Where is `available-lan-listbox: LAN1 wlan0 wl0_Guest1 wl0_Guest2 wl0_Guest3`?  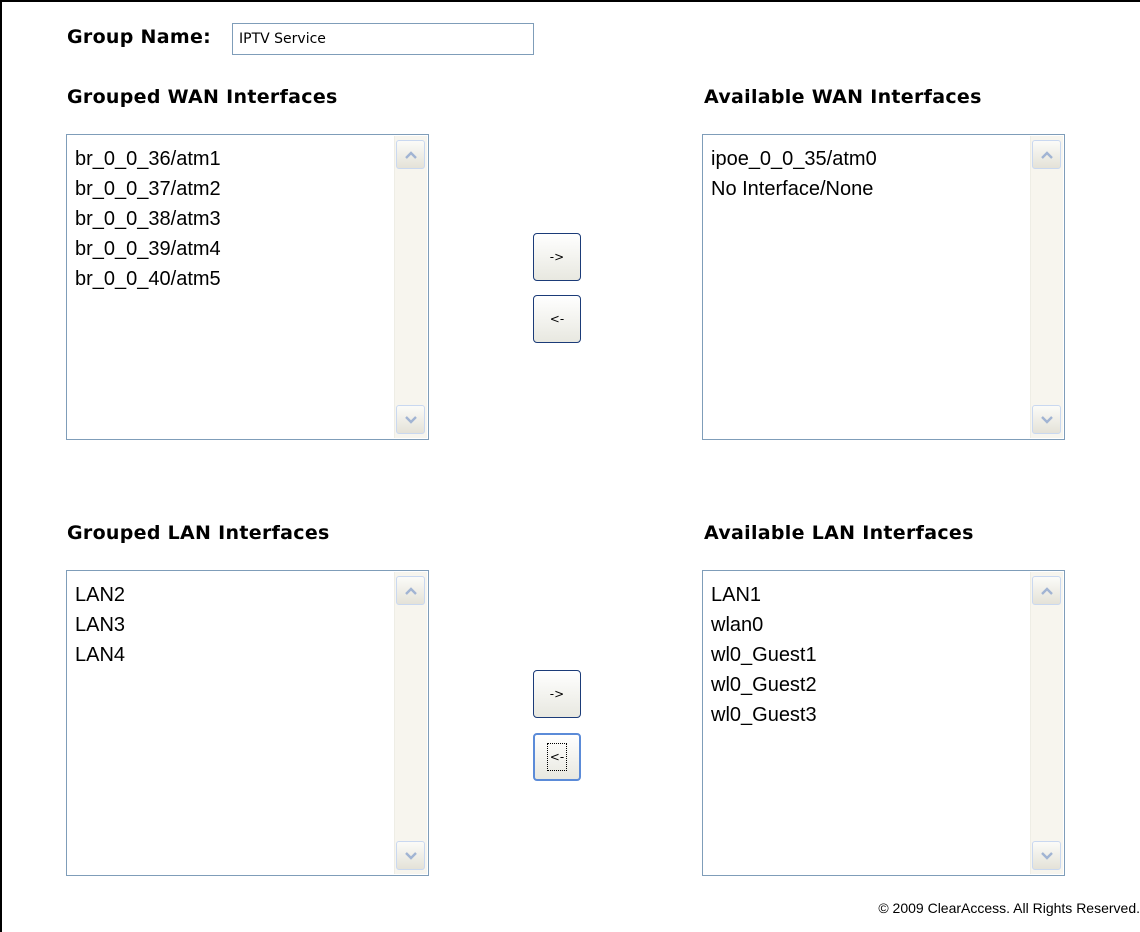
available-lan-listbox: LAN1 wlan0 wl0_Guest1 wl0_Guest2 wl0_Guest3 is located at coordinates (883, 723).